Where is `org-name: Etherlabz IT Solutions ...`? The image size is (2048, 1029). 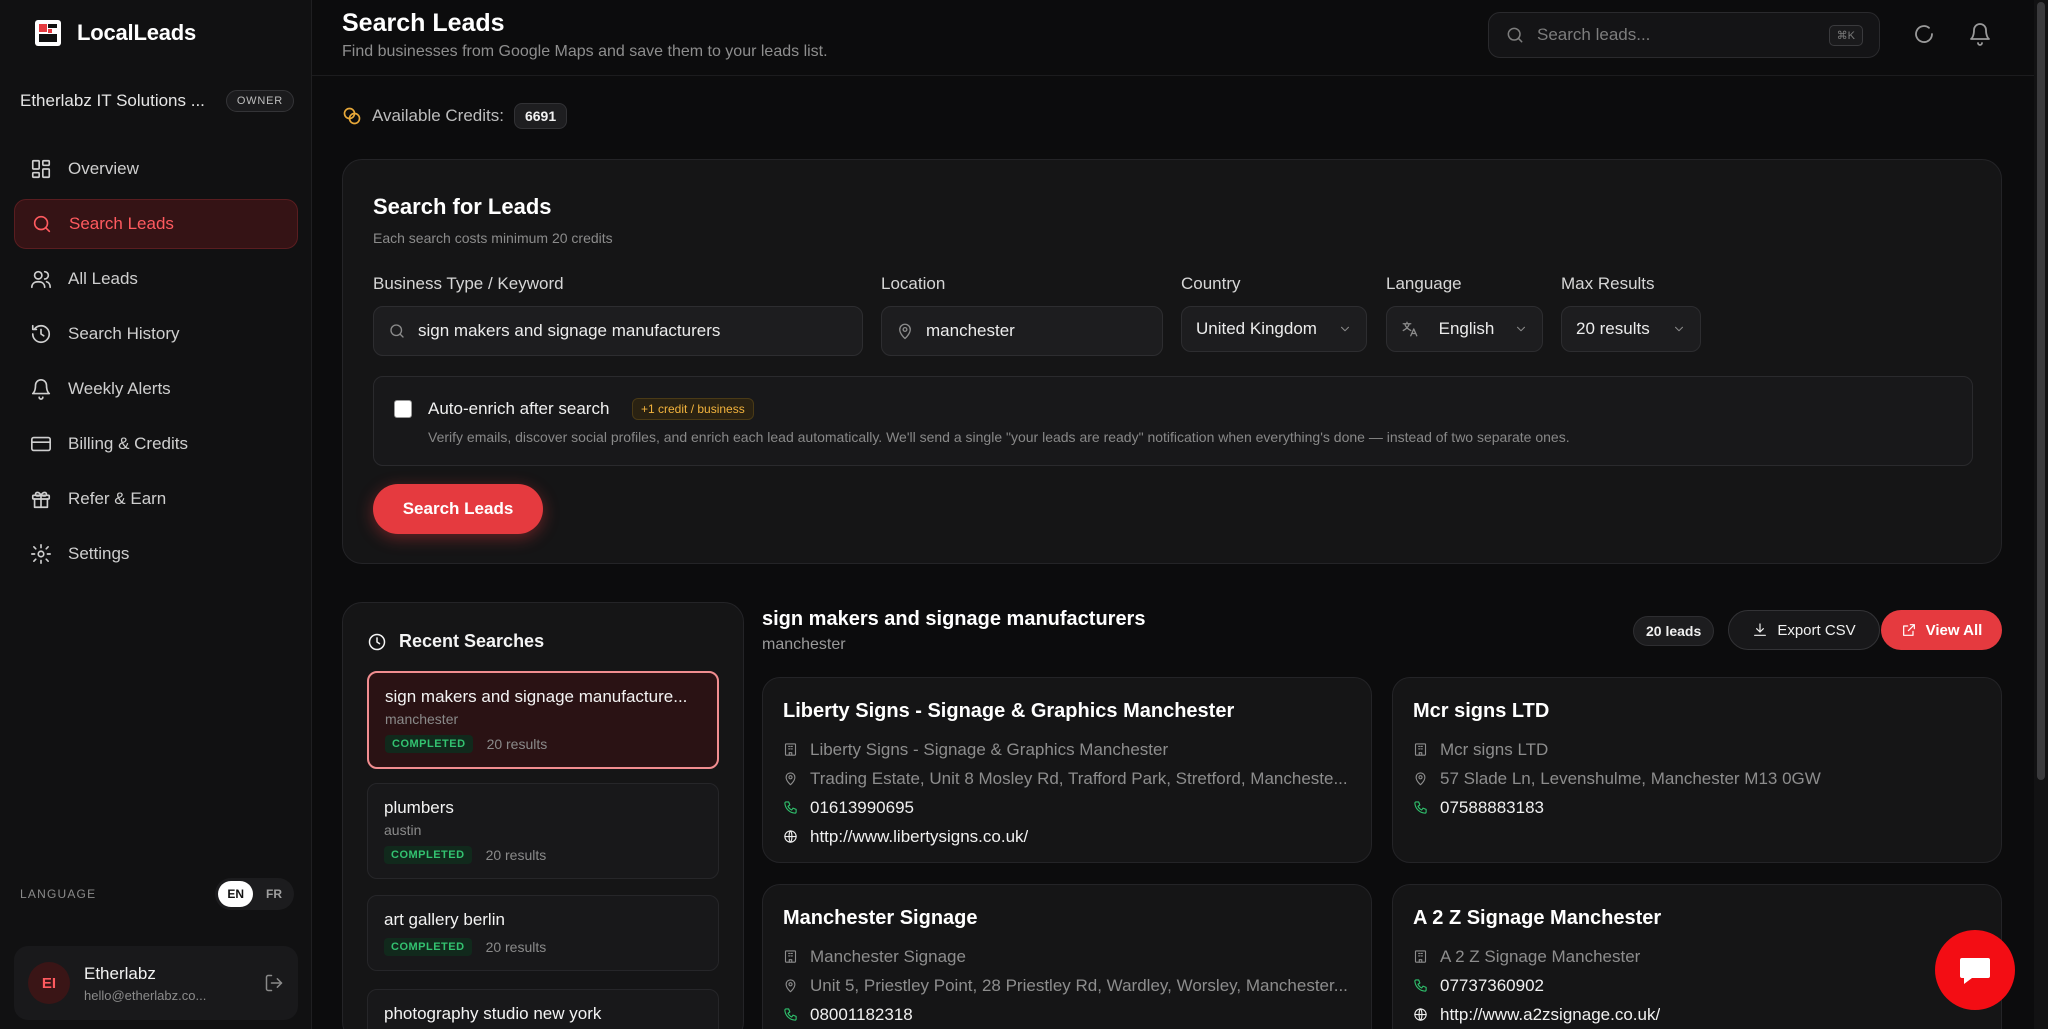 org-name: Etherlabz IT Solutions ... is located at coordinates (112, 100).